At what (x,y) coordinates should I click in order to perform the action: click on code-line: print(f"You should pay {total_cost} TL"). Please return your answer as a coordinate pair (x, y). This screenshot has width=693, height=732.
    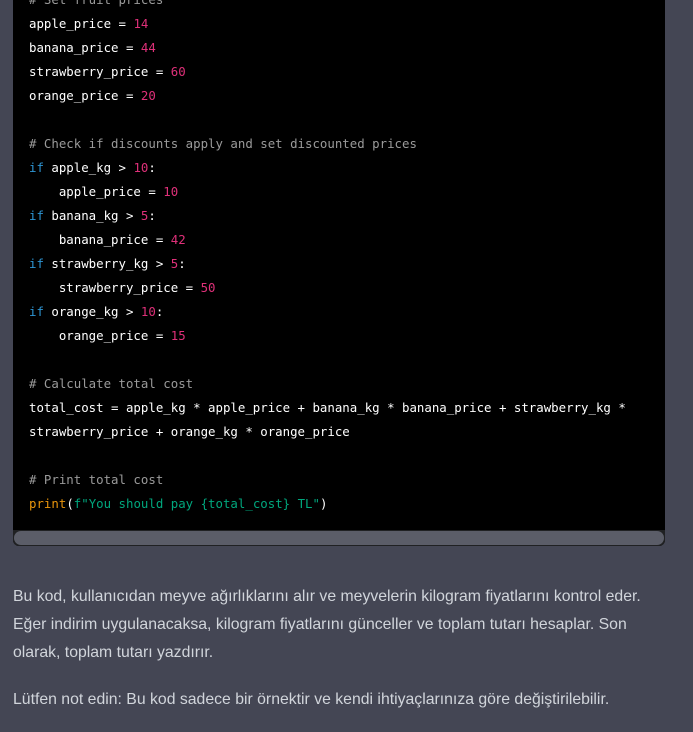
    Looking at the image, I should click on (347, 504).